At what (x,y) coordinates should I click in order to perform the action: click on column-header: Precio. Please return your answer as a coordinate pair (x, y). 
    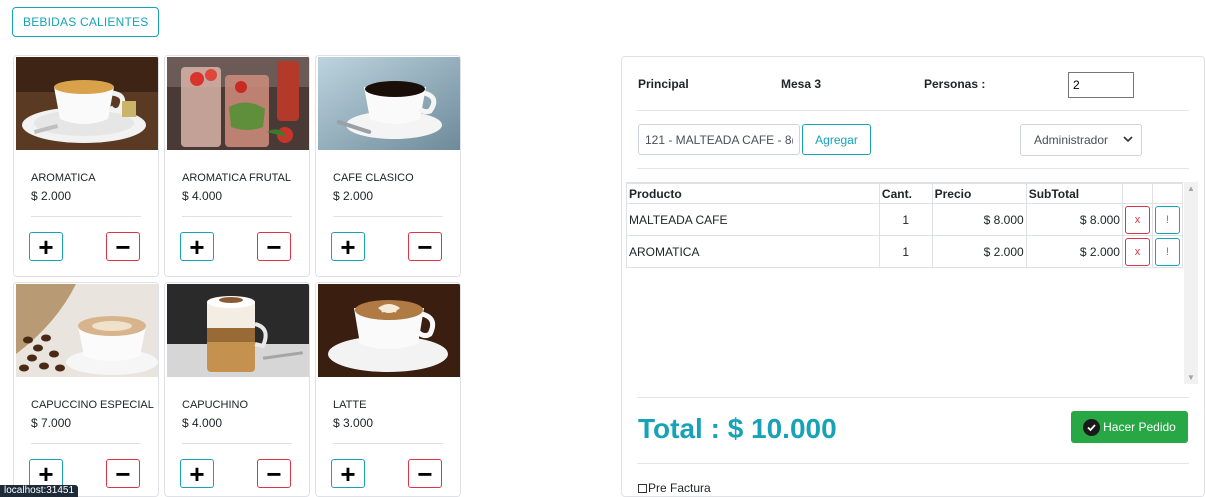
    Looking at the image, I should click on (979, 193).